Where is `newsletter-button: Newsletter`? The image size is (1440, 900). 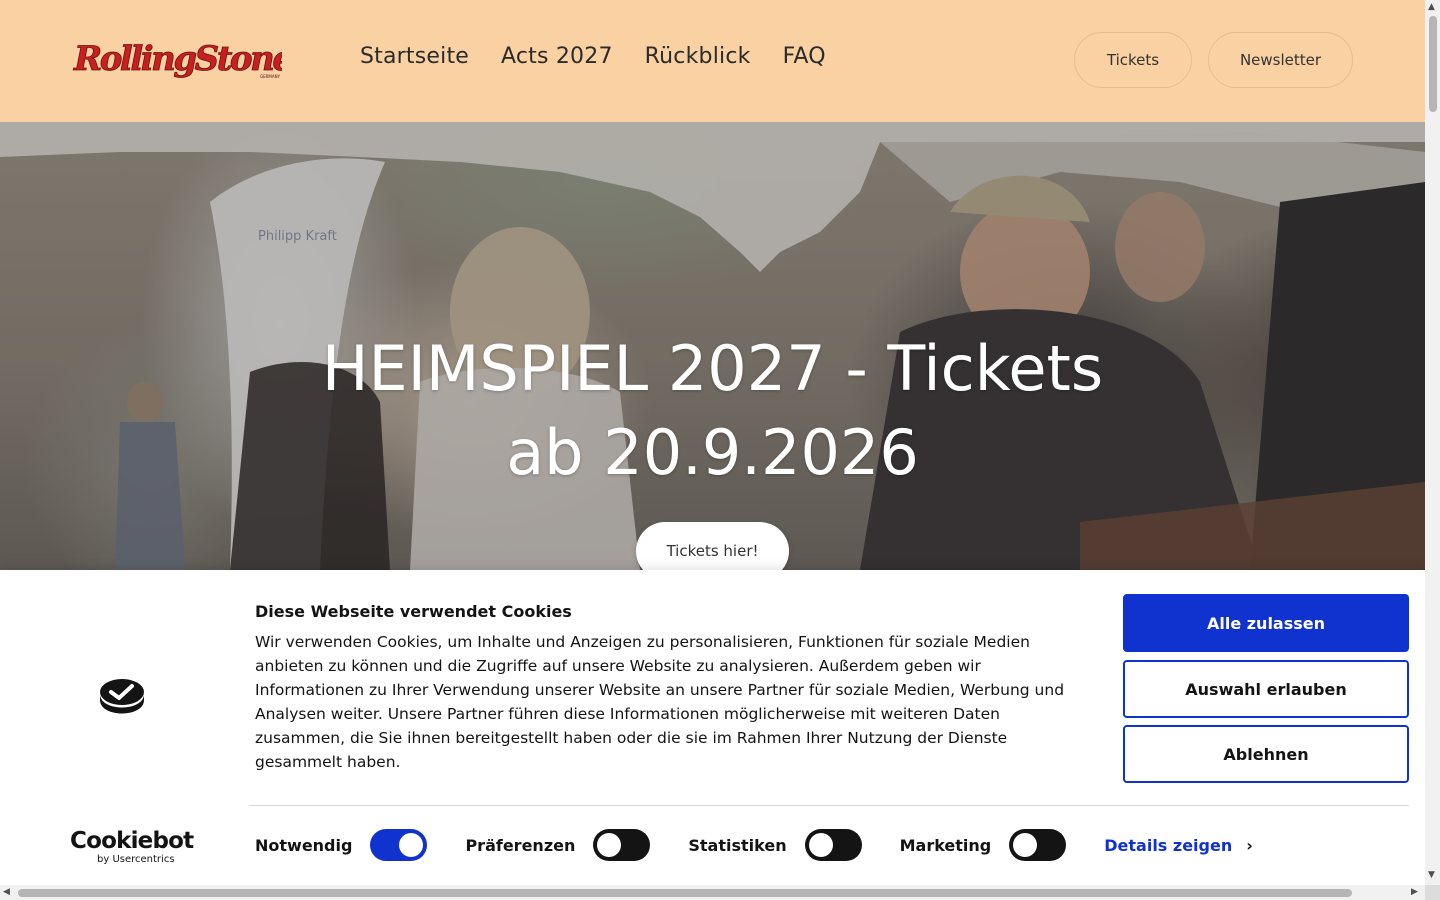
newsletter-button: Newsletter is located at coordinates (1280, 60).